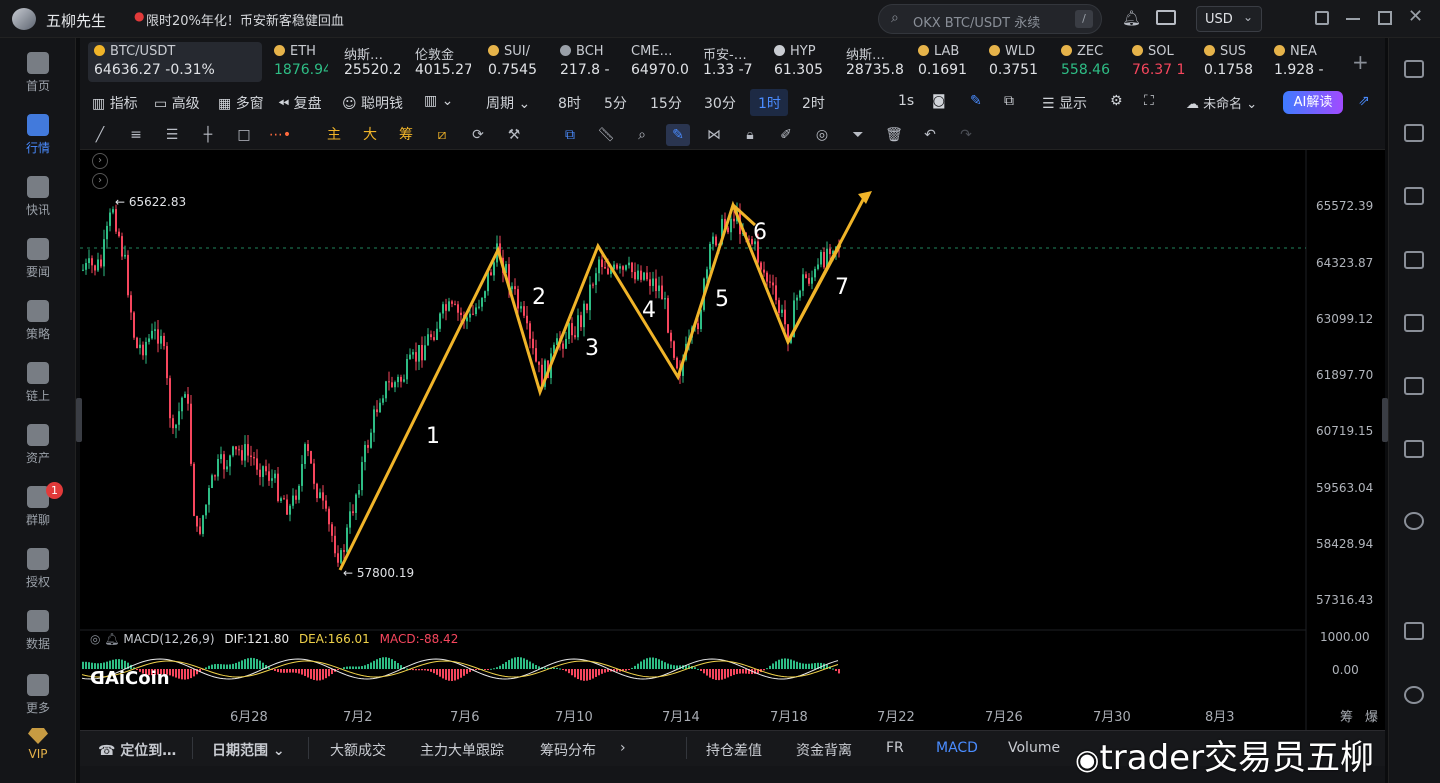  What do you see at coordinates (1414, 695) in the screenshot?
I see `headset-icon` at bounding box center [1414, 695].